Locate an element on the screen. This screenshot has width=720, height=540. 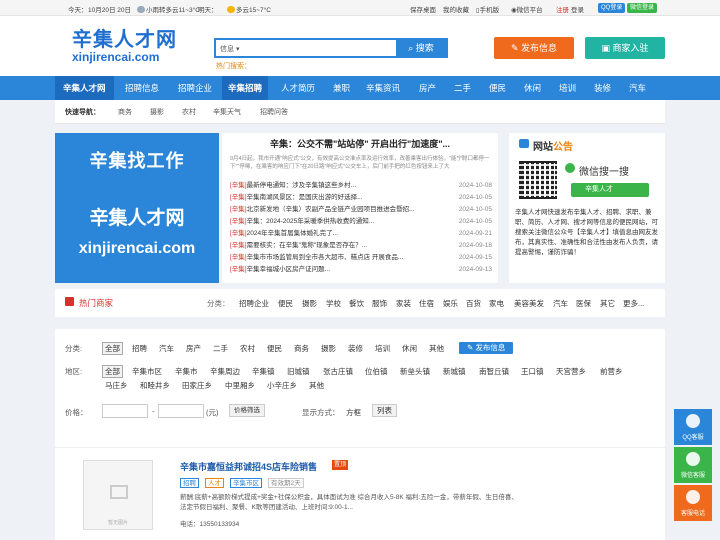
filter-cat: 便民 is located at coordinates (274, 348).